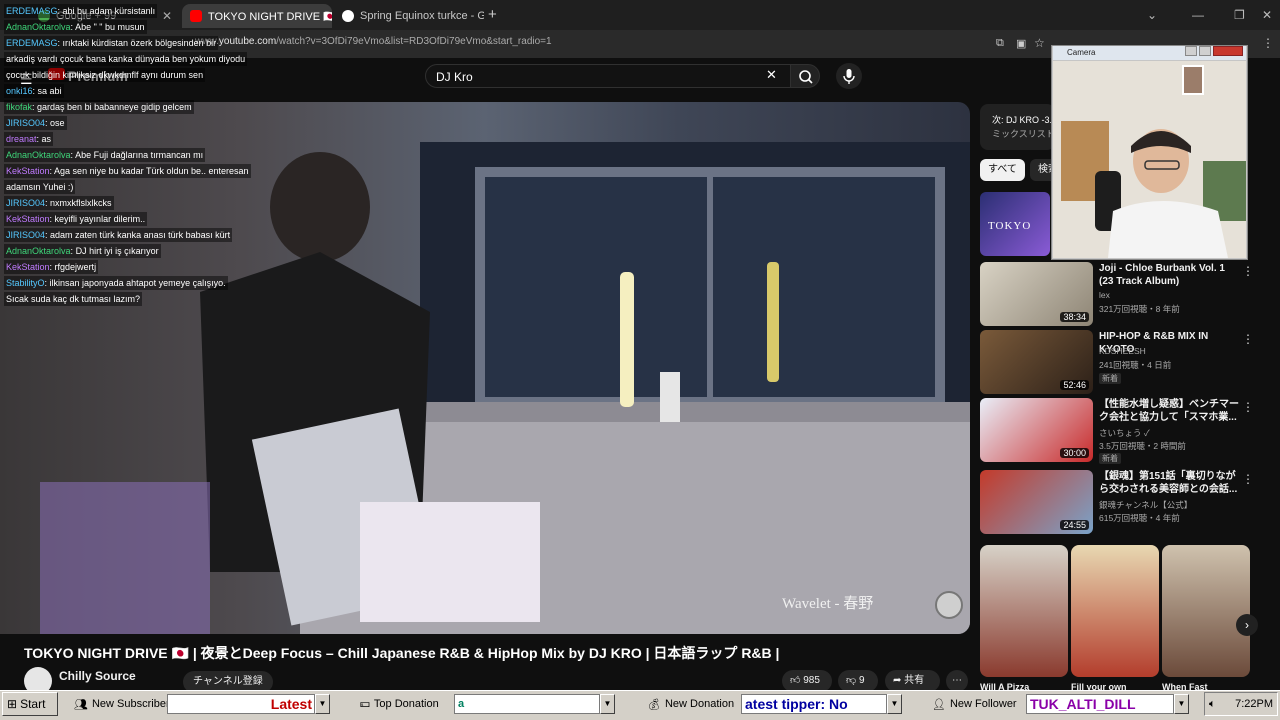 The width and height of the screenshot is (1280, 720). I want to click on chat-username: onki16, so click(19, 91).